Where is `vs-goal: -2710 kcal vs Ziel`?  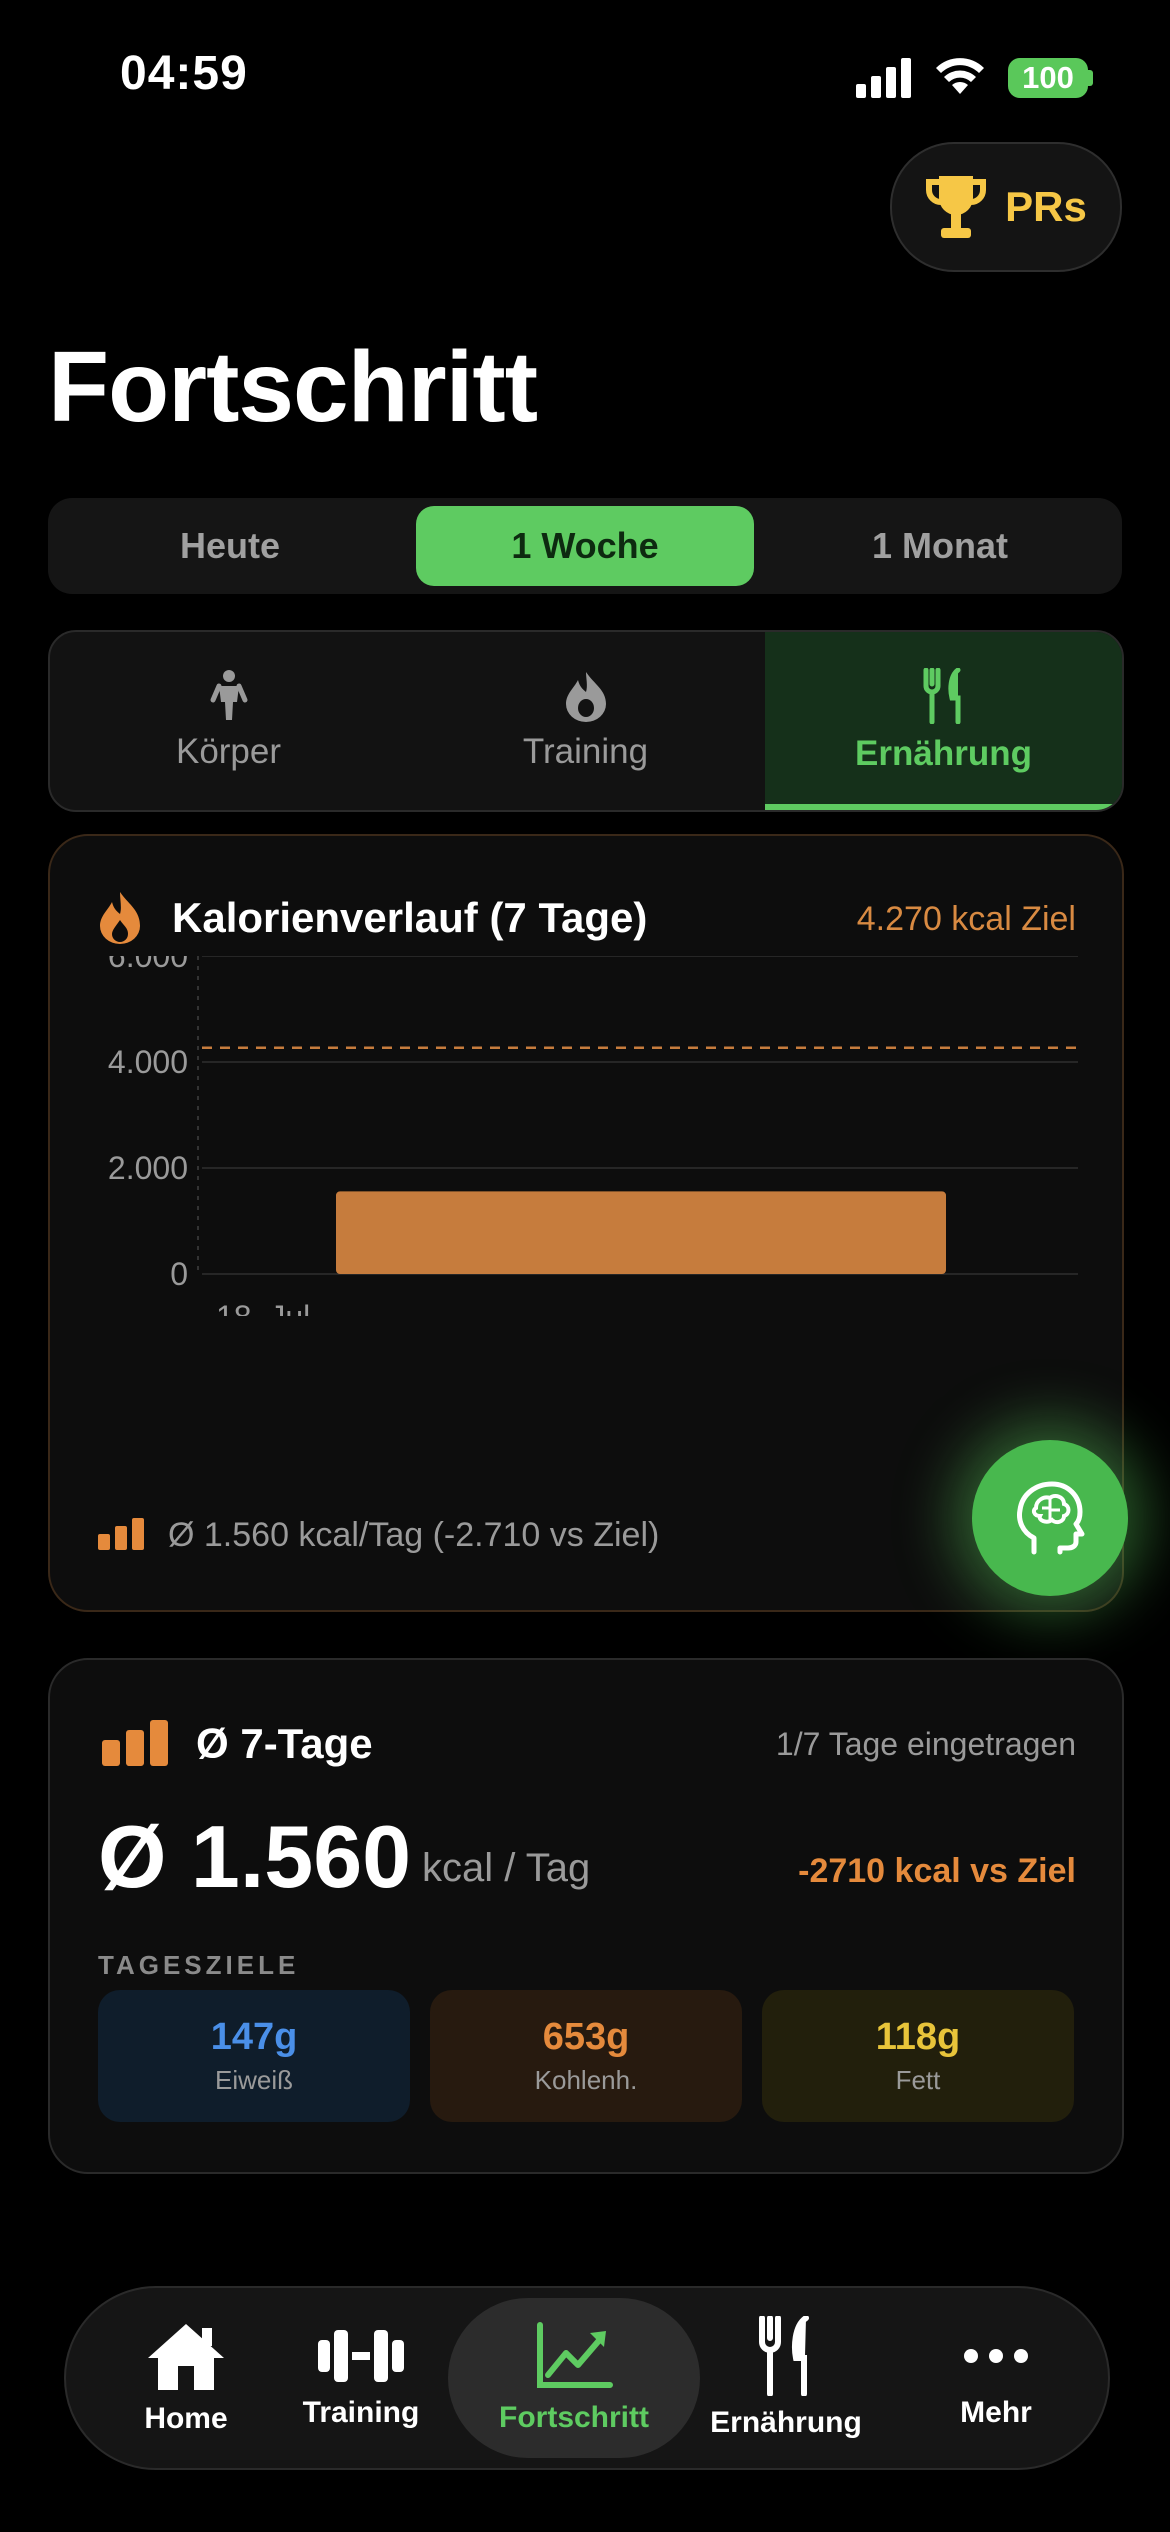 vs-goal: -2710 kcal vs Ziel is located at coordinates (937, 1871).